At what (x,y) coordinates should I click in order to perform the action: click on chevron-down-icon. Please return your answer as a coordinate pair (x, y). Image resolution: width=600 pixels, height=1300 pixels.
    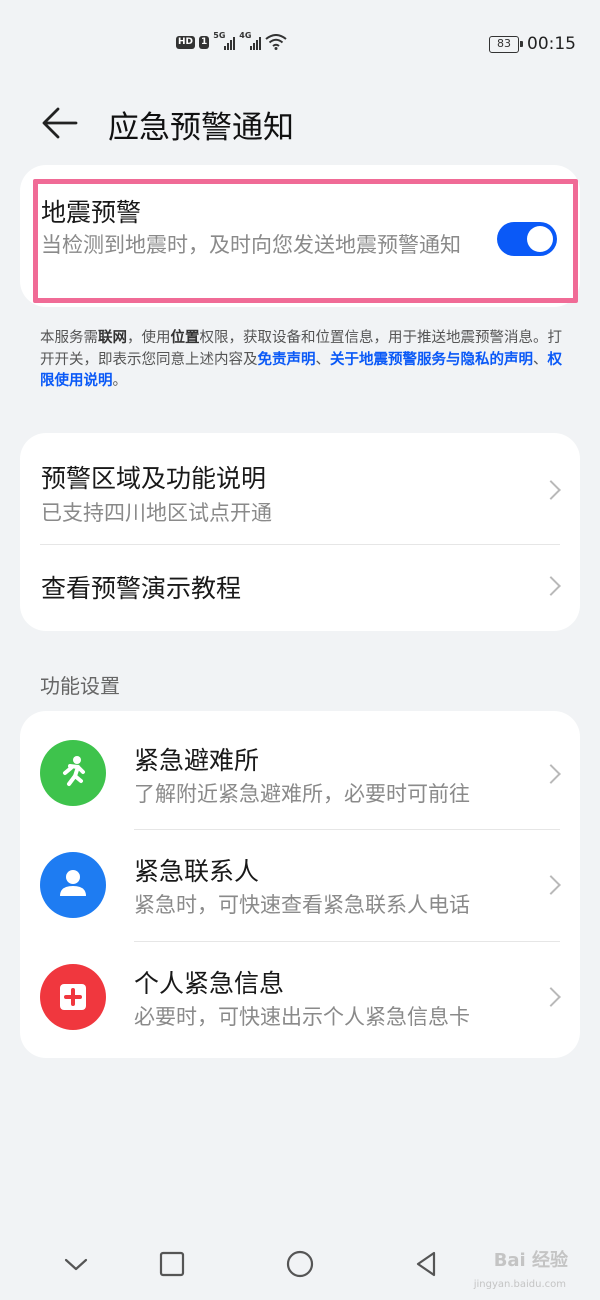
    Looking at the image, I should click on (76, 1264).